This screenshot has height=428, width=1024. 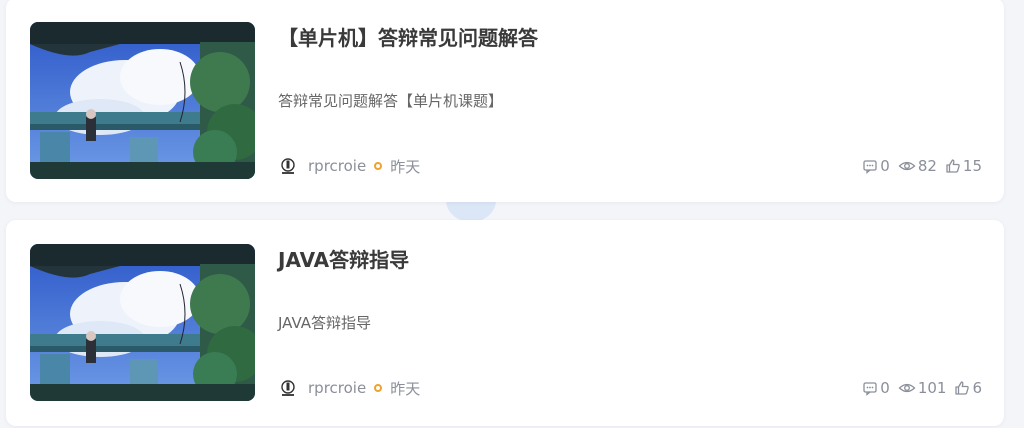 What do you see at coordinates (408, 36) in the screenshot?
I see `post-title: 【单片机】答辩常见问题解答` at bounding box center [408, 36].